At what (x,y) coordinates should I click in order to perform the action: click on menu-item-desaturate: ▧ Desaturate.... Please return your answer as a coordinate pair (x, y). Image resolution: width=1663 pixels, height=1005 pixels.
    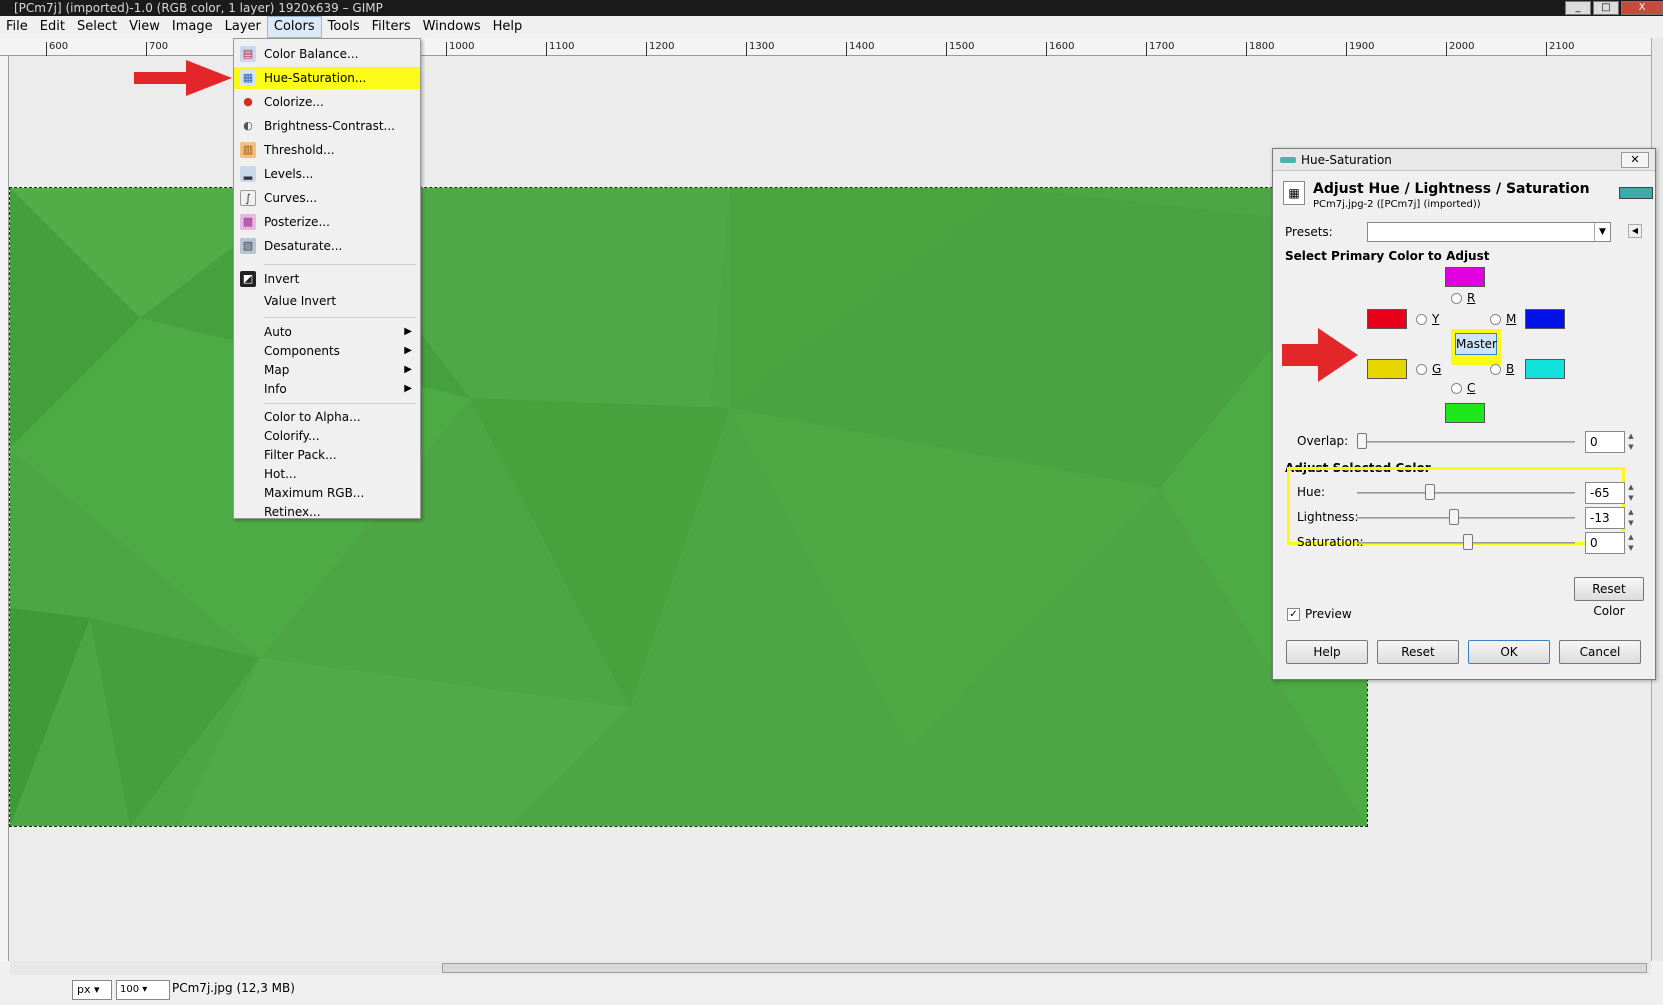
    Looking at the image, I should click on (327, 246).